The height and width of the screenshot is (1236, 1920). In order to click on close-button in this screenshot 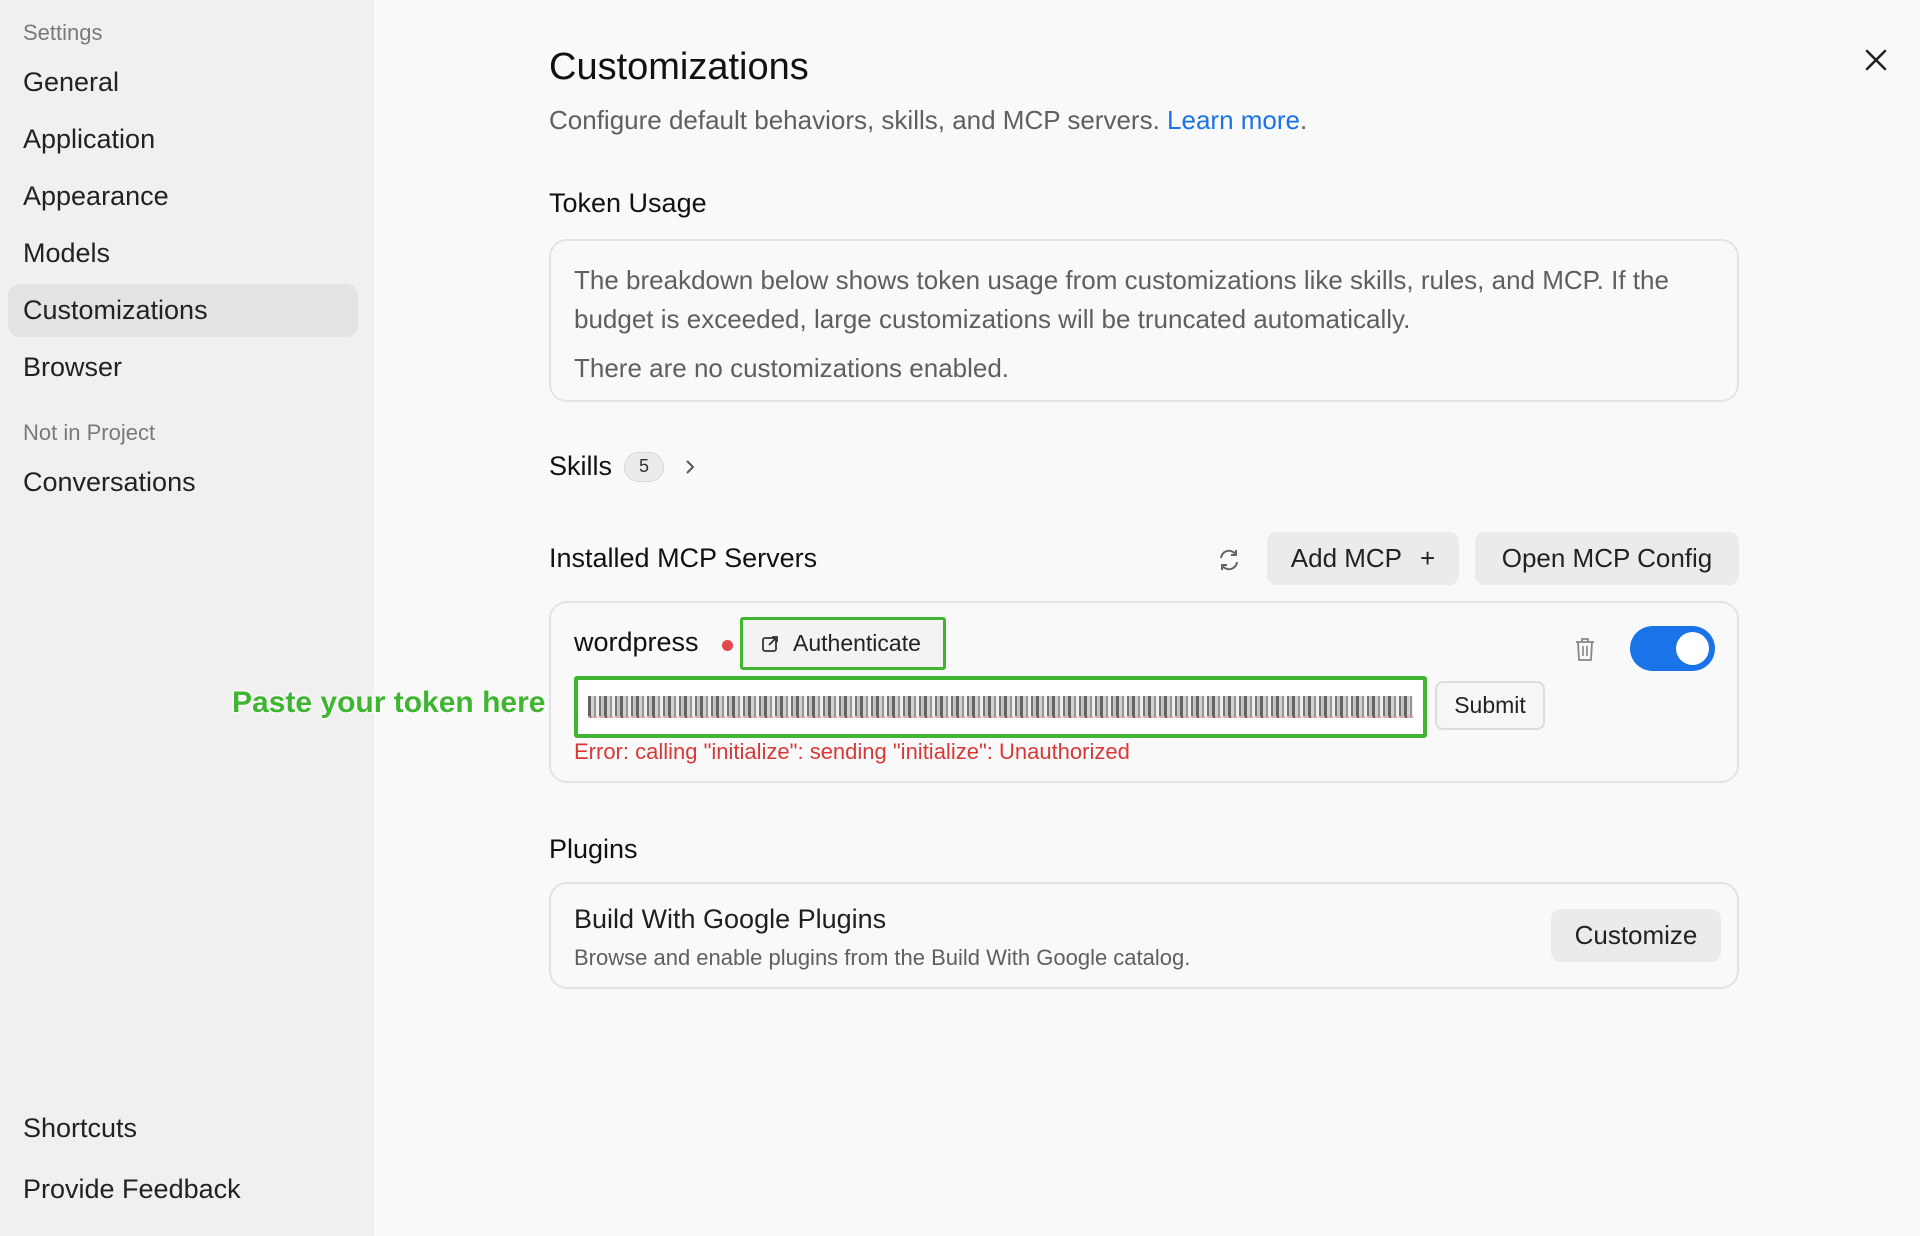, I will do `click(1876, 60)`.